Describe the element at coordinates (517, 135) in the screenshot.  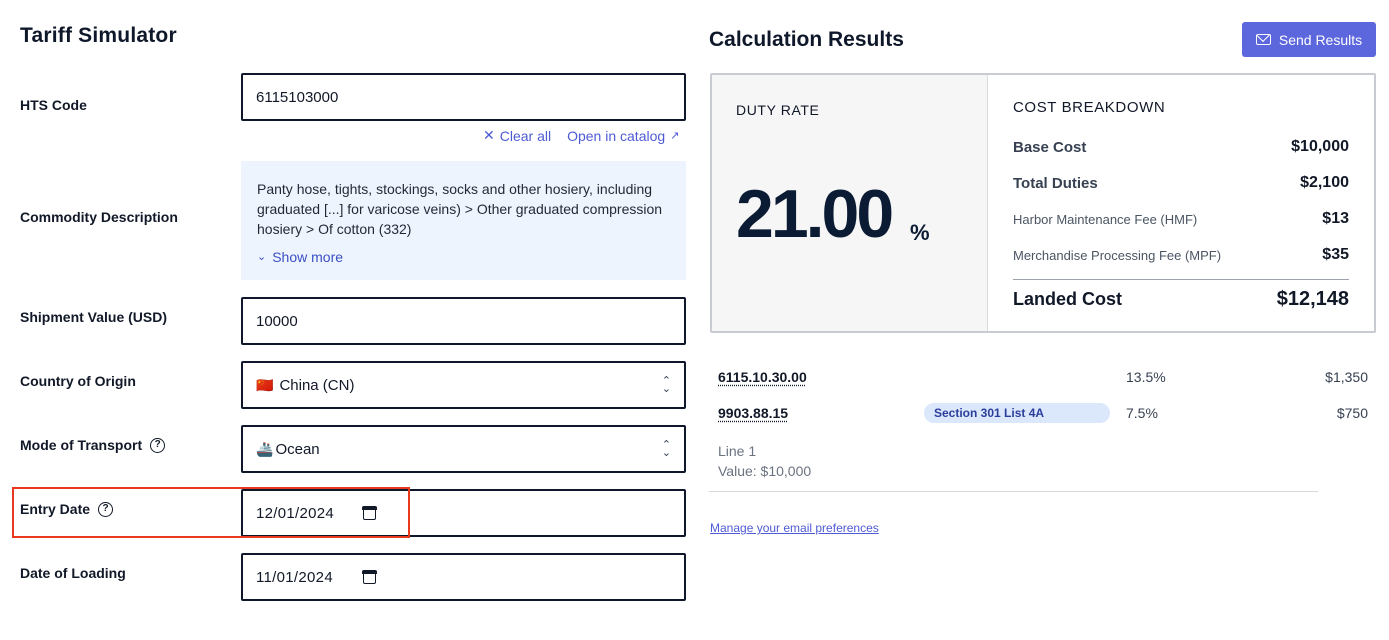
I see `clear-all-link: ✕ Clear all` at that location.